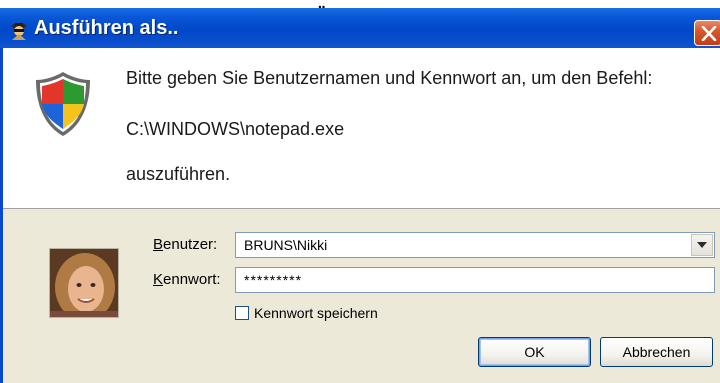 This screenshot has width=720, height=383. Describe the element at coordinates (316, 313) in the screenshot. I see `save-password-label: Kennwort speichern` at that location.